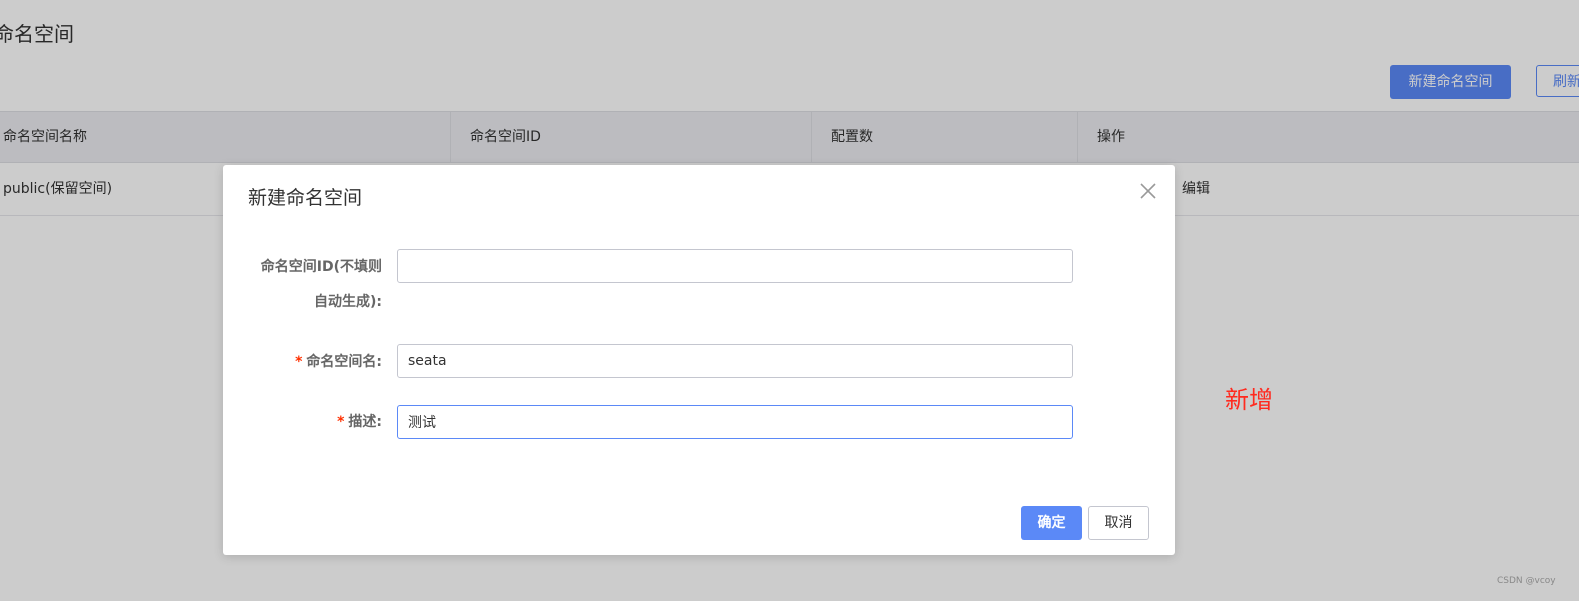 This screenshot has height=601, width=1579. What do you see at coordinates (735, 266) in the screenshot?
I see `namespace-id-input` at bounding box center [735, 266].